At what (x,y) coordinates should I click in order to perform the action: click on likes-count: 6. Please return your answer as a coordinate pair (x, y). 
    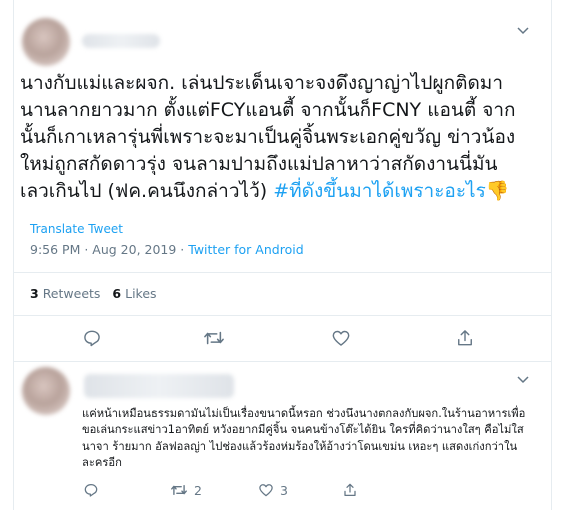
    Looking at the image, I should click on (117, 293).